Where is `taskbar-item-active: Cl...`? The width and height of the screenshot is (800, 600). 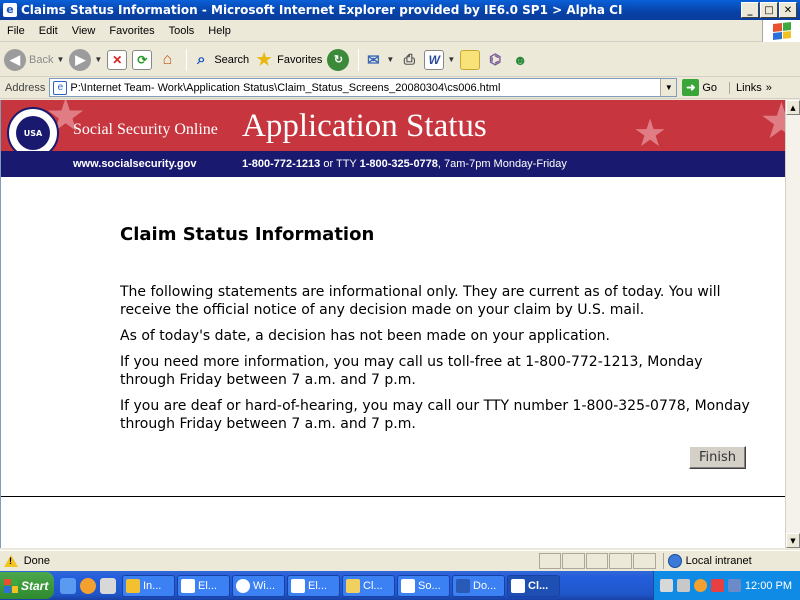 taskbar-item-active: Cl... is located at coordinates (533, 585).